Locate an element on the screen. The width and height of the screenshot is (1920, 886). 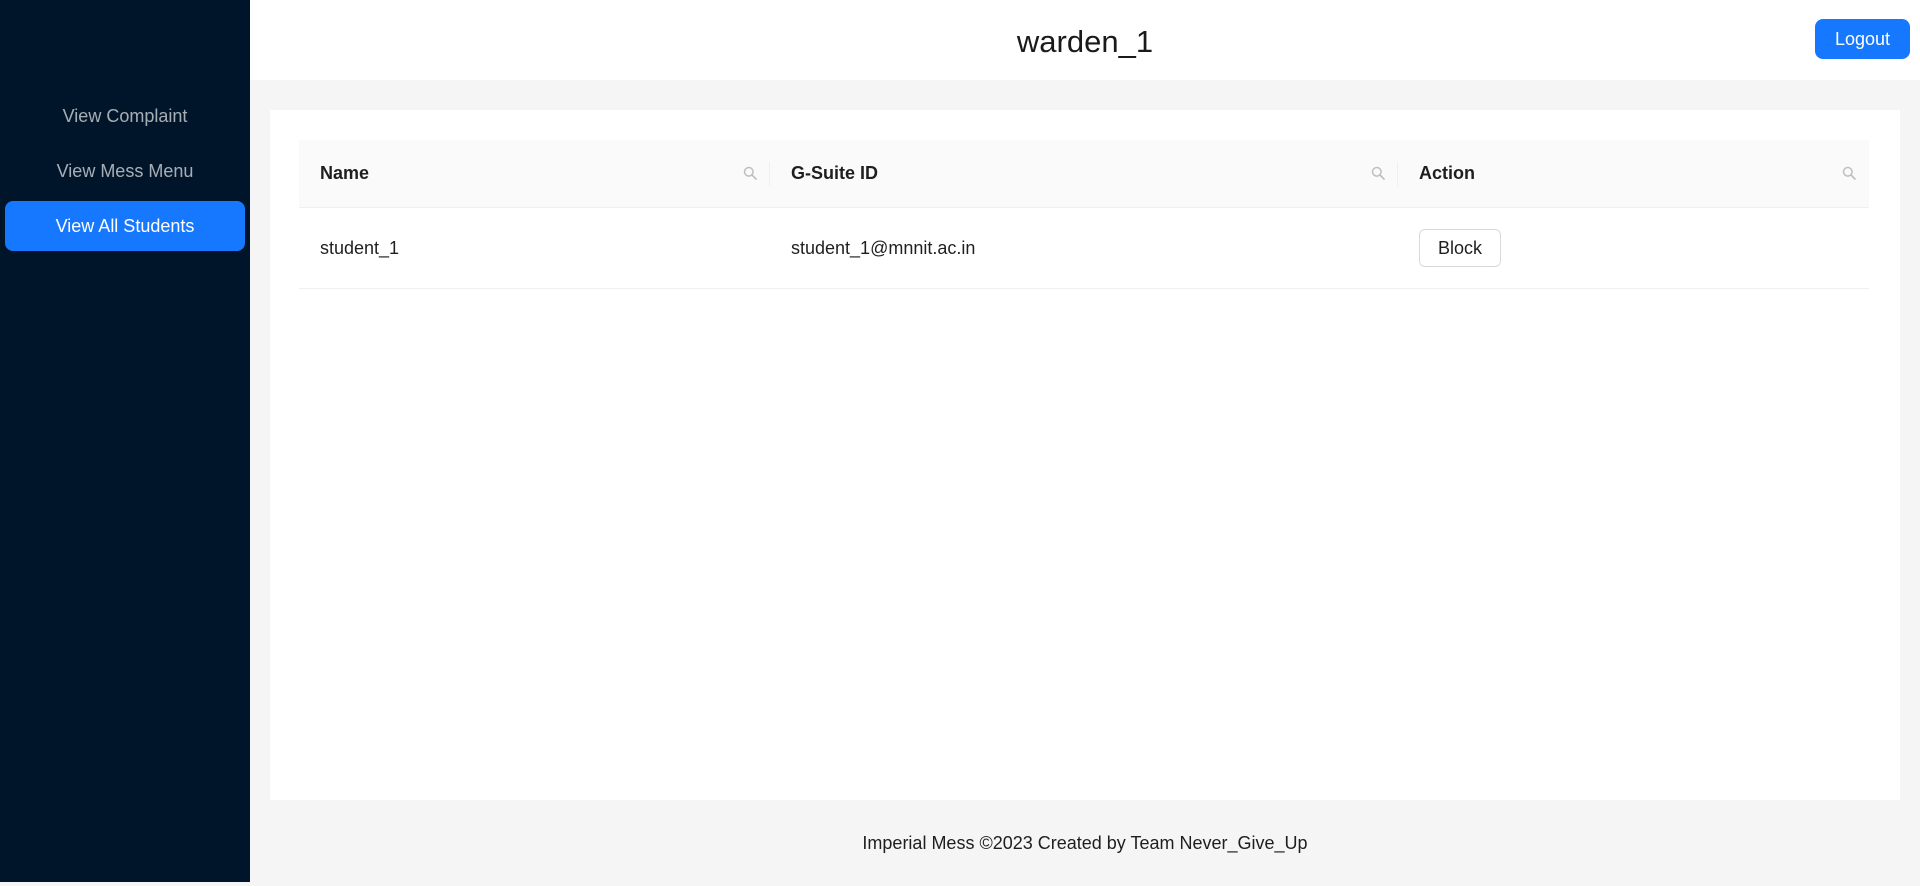
table-row: student_1 student_1@mnnit.ac.in Block is located at coordinates (1084, 248).